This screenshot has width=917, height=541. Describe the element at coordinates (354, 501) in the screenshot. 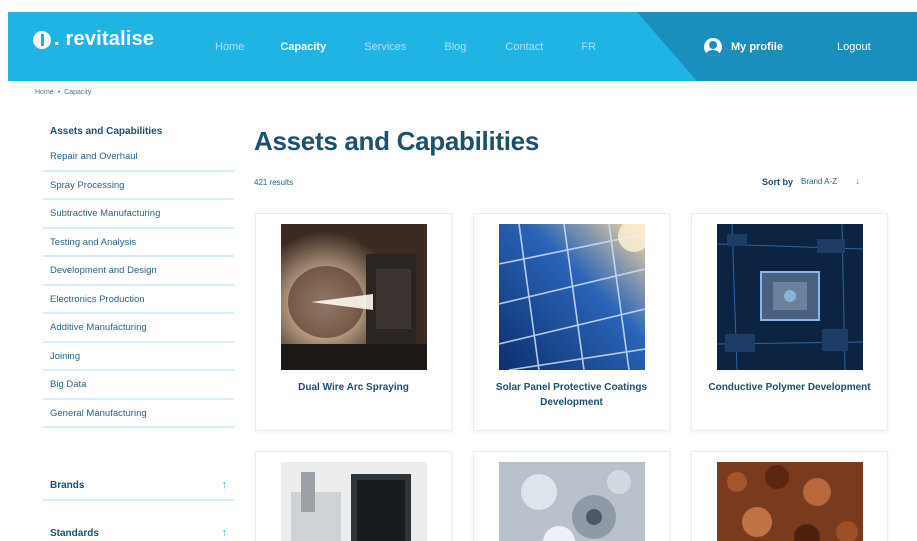

I see `lab-equipment-photo` at that location.